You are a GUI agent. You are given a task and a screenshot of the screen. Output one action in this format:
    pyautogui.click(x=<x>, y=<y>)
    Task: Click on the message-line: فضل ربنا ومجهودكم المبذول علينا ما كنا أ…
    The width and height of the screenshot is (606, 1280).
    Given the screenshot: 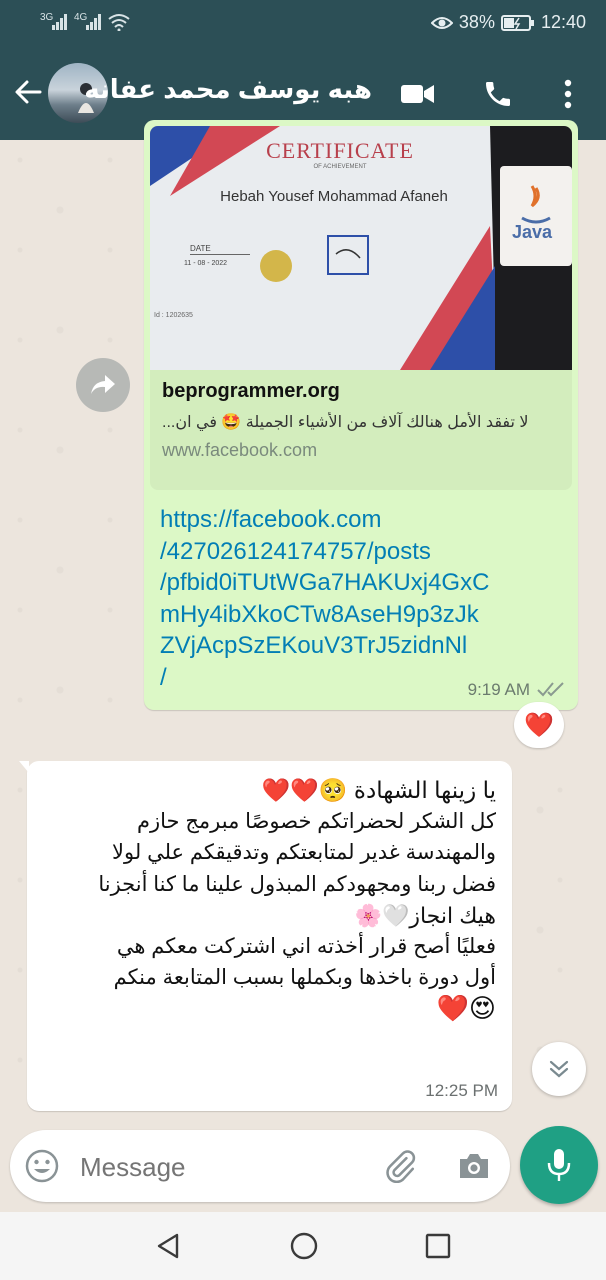 What is the action you would take?
    pyautogui.click(x=297, y=884)
    